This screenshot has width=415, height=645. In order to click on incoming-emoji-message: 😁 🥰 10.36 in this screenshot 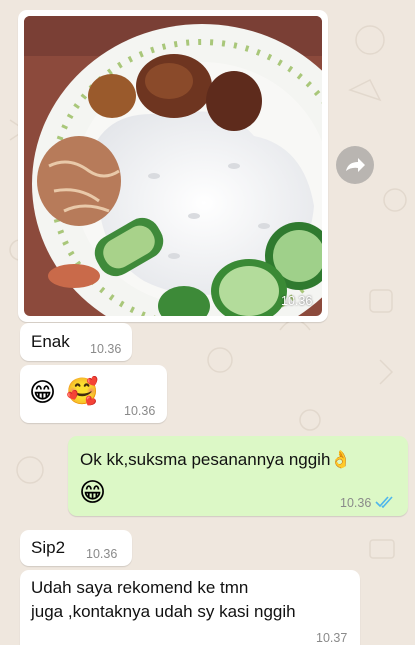, I will do `click(93, 394)`.